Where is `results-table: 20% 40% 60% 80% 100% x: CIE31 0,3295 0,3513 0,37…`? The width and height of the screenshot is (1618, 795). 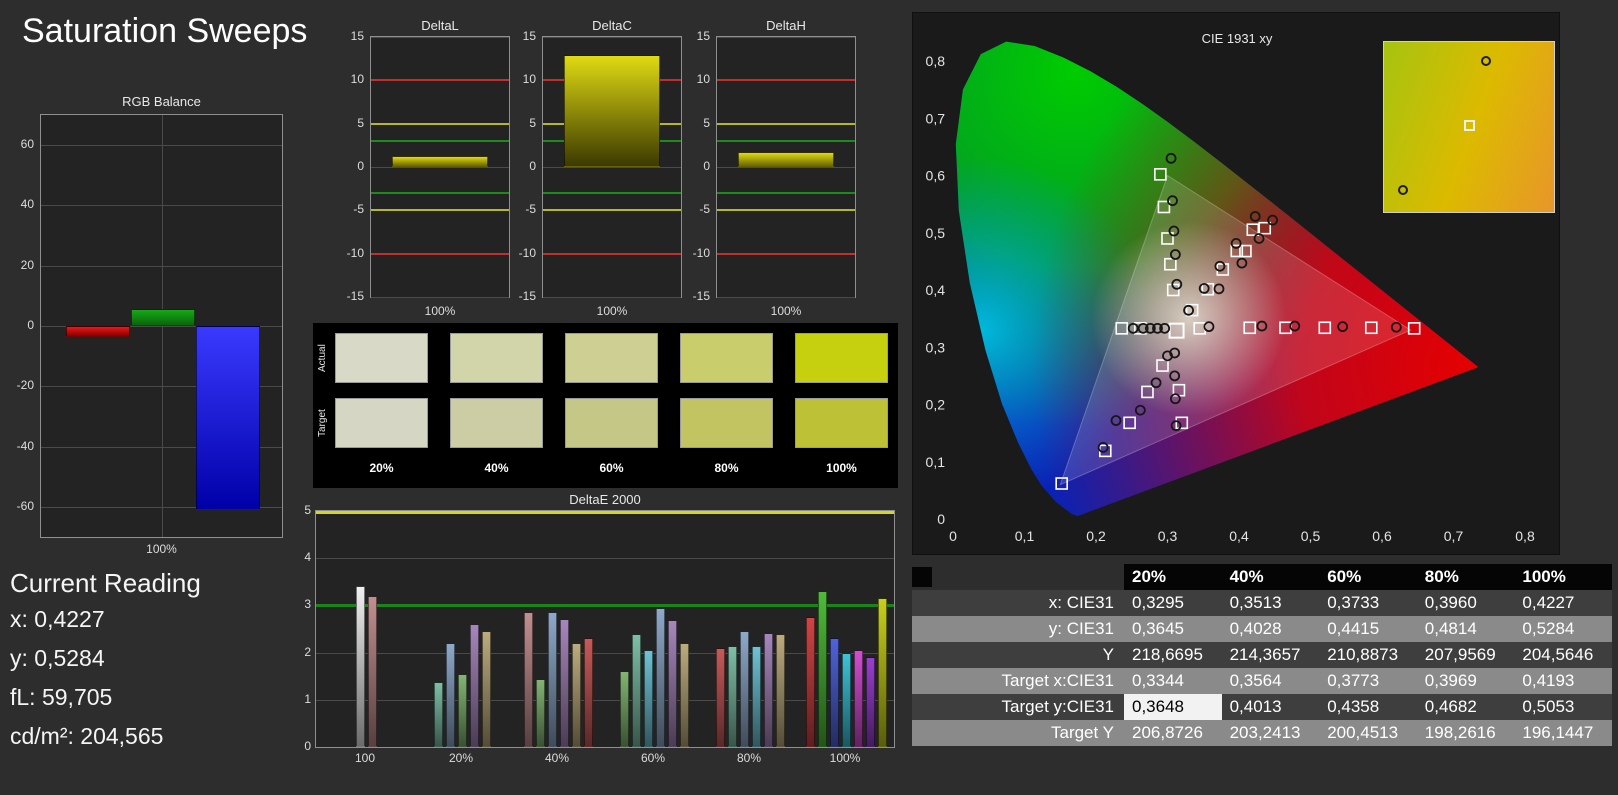 results-table: 20% 40% 60% 80% 100% x: CIE31 0,3295 0,3513 0,37… is located at coordinates (1262, 655).